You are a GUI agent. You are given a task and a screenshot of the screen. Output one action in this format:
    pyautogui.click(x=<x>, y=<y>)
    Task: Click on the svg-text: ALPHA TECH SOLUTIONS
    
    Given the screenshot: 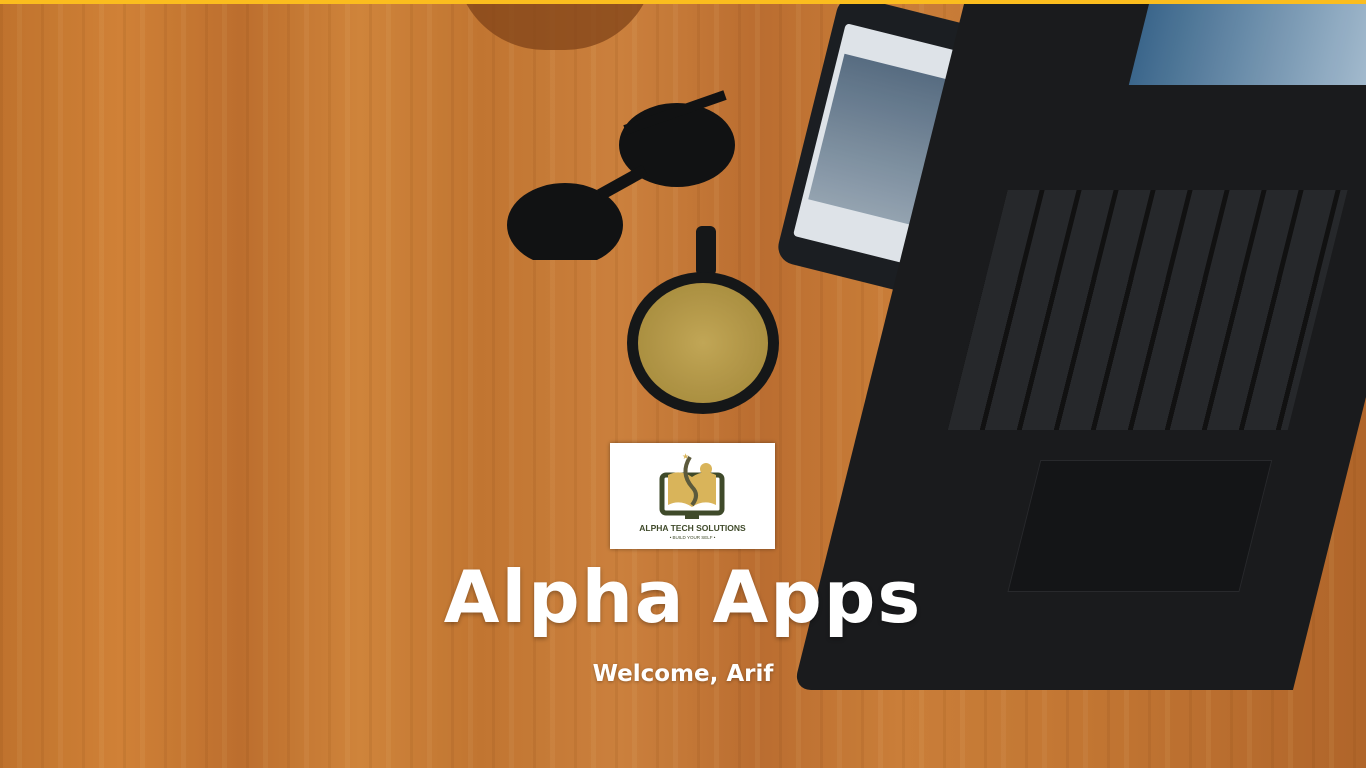 What is the action you would take?
    pyautogui.click(x=692, y=528)
    